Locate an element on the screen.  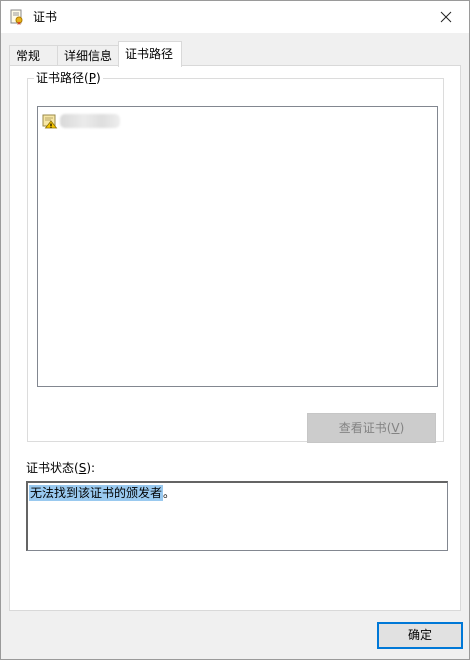
tab-details: 详细信息 is located at coordinates (88, 55).